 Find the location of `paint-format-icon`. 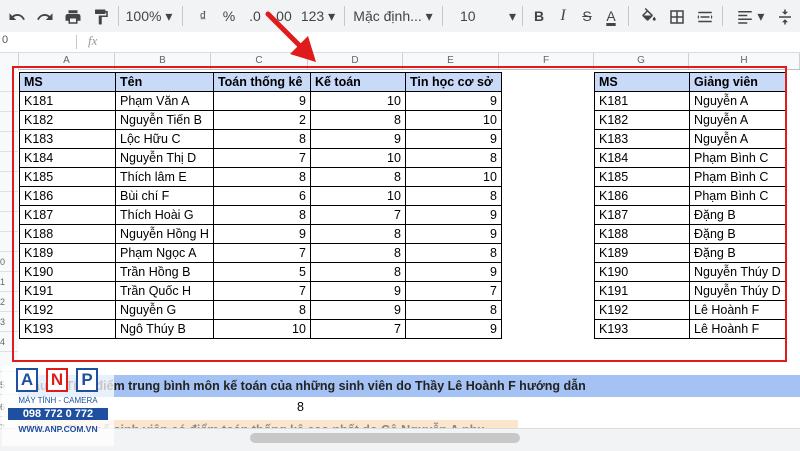

paint-format-icon is located at coordinates (101, 16).